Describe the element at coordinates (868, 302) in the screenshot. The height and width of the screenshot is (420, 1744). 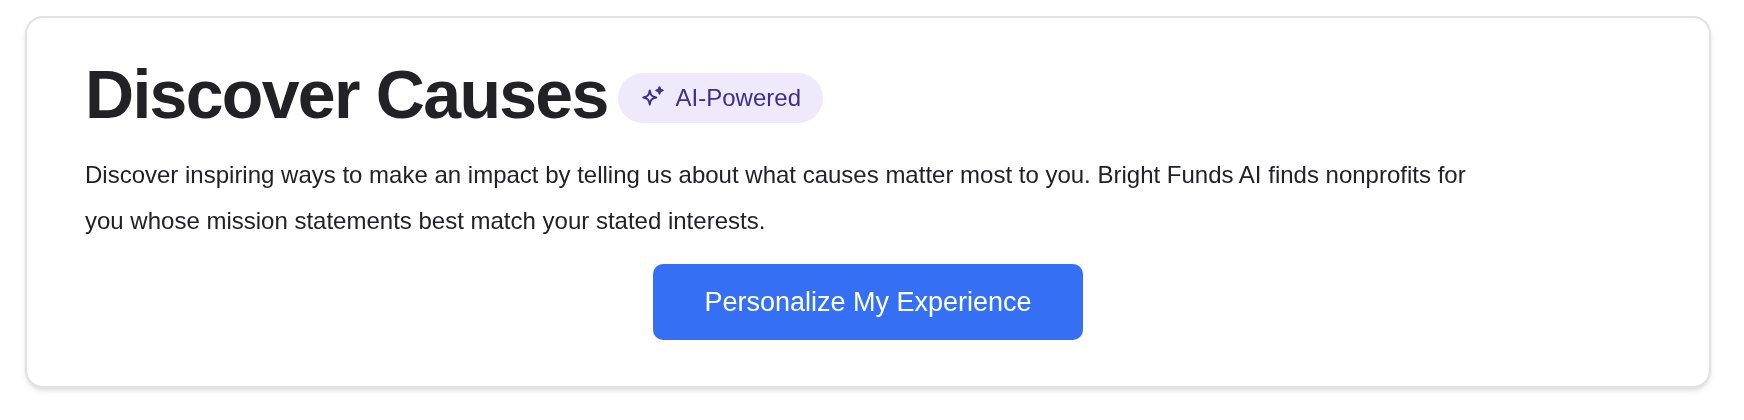
I see `personalize-button: Personalize My Experience` at that location.